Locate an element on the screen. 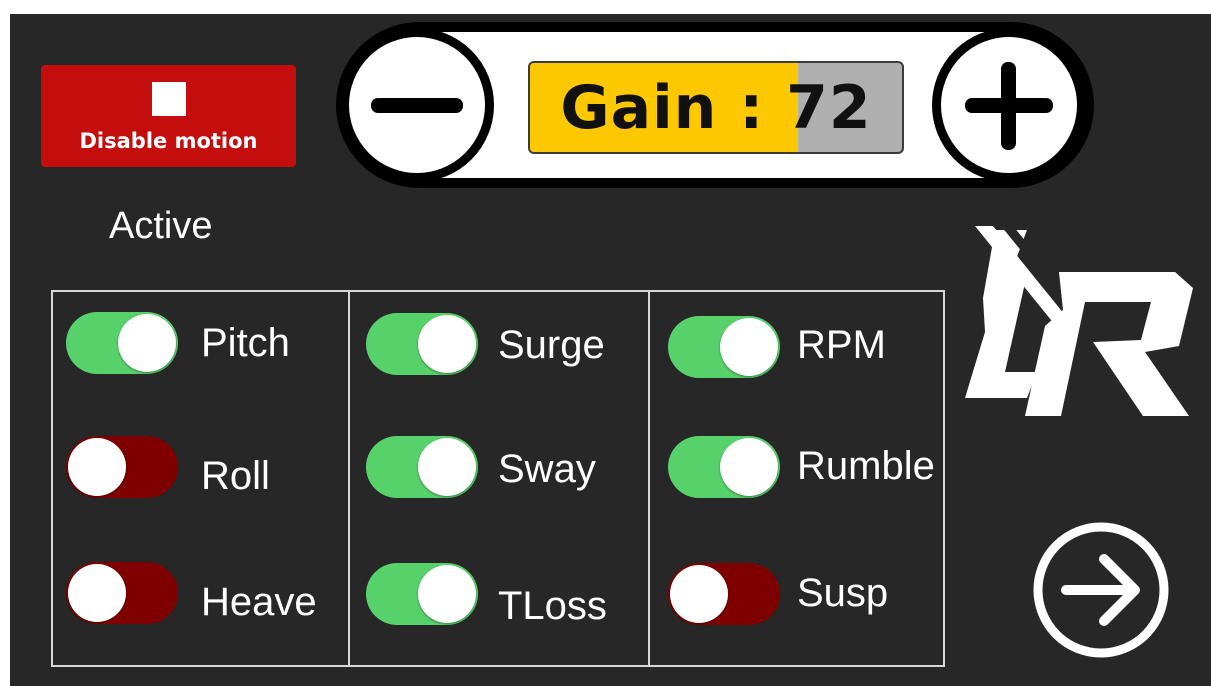  toggle-sway is located at coordinates (422, 467).